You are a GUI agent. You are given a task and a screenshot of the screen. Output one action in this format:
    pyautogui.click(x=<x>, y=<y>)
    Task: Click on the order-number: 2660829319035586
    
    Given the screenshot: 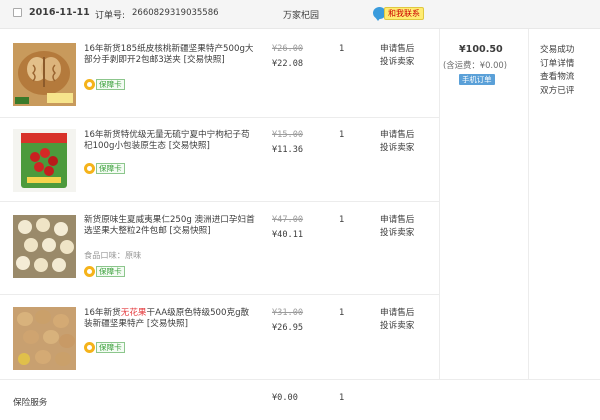 What is the action you would take?
    pyautogui.click(x=175, y=13)
    